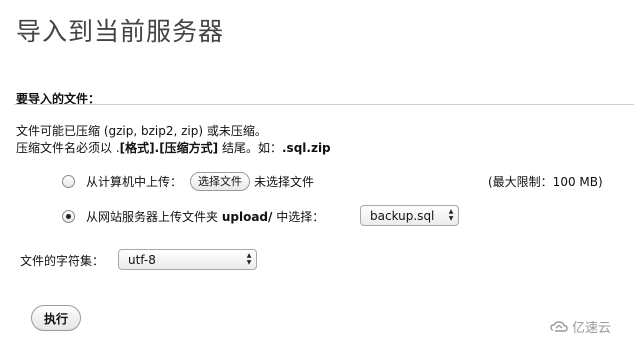 The image size is (634, 347). Describe the element at coordinates (205, 216) in the screenshot. I see `upload-server-label: 从网站服务器上传文件夹 upload/ 中选择：` at that location.